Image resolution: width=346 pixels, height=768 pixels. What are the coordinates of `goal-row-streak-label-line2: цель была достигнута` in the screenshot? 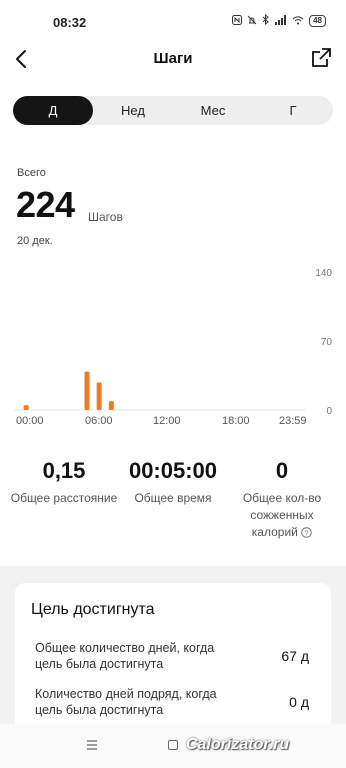 It's located at (99, 710).